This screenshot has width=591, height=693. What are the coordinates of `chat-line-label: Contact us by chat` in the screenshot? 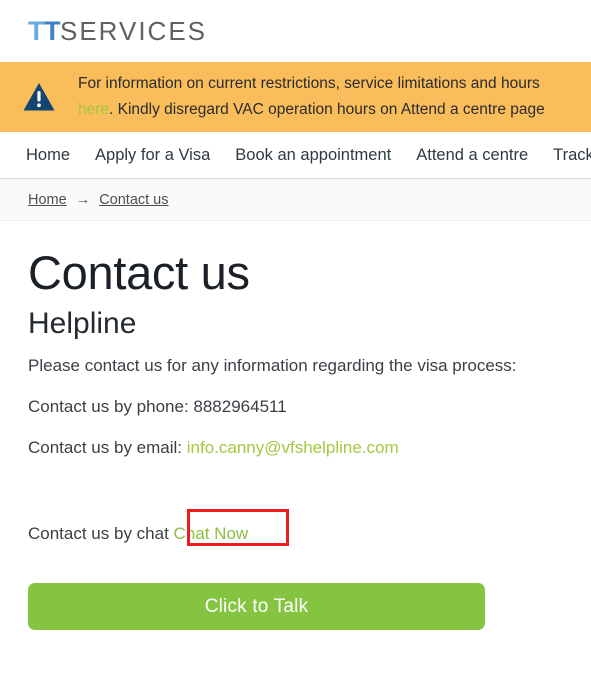 It's located at (98, 533).